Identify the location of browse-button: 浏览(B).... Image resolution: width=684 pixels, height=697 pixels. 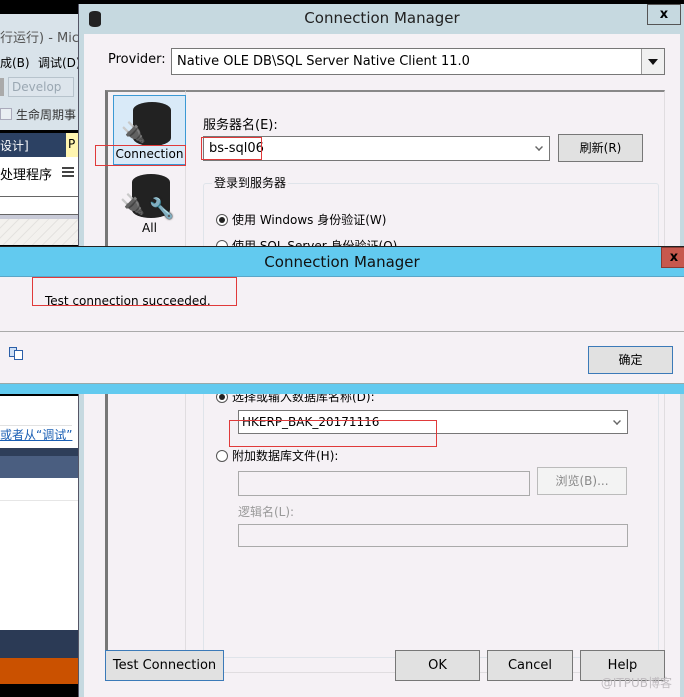
(582, 481).